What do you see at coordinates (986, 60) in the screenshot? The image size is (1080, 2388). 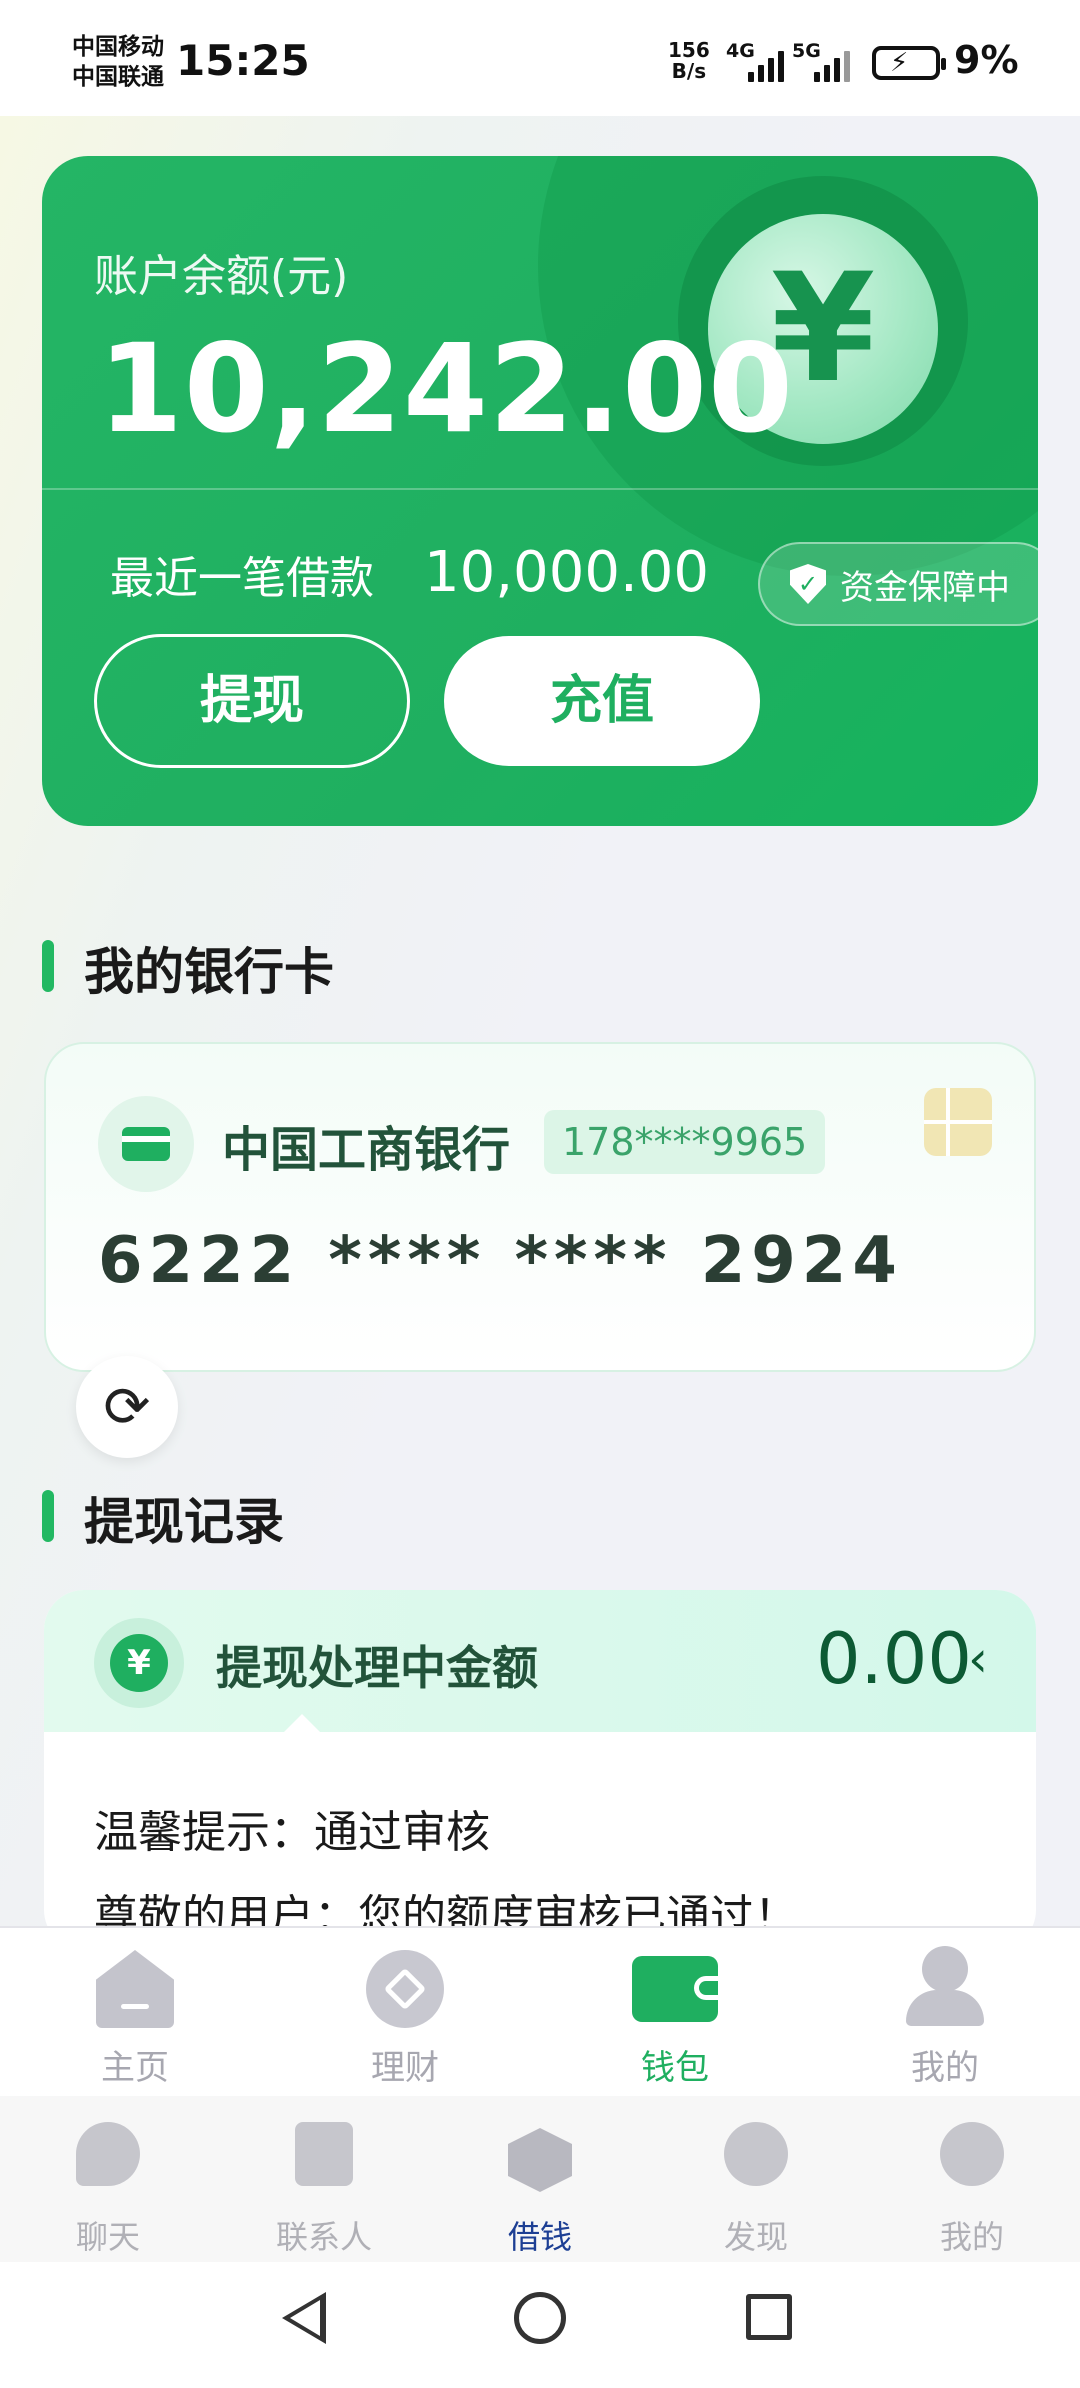 I see `battery-percent: 9%` at bounding box center [986, 60].